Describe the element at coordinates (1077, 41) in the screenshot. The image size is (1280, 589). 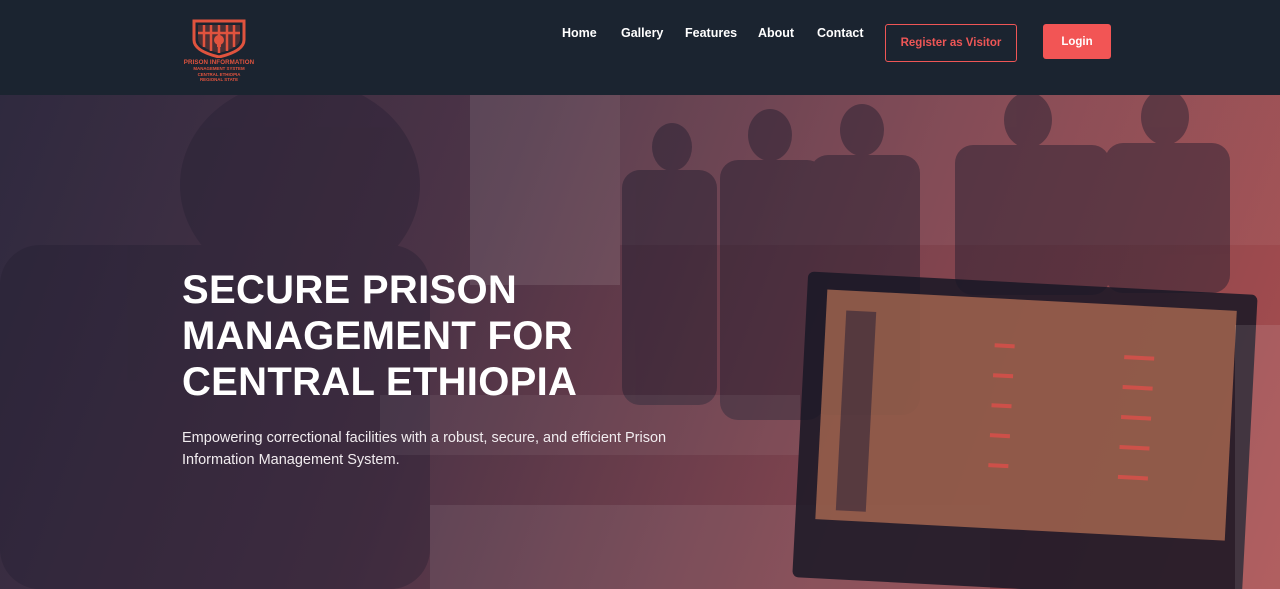
I see `login-button: Login` at that location.